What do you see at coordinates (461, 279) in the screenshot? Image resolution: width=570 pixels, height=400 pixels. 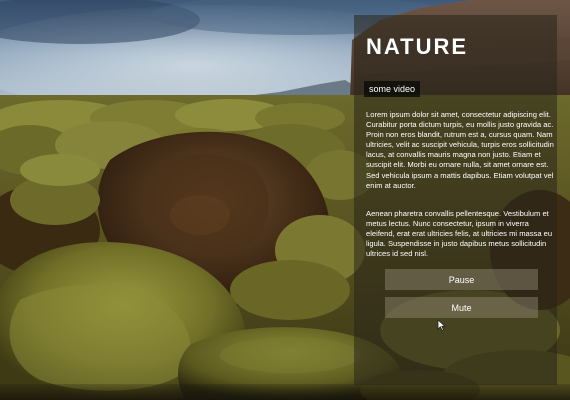 I see `pause-button: Pause` at bounding box center [461, 279].